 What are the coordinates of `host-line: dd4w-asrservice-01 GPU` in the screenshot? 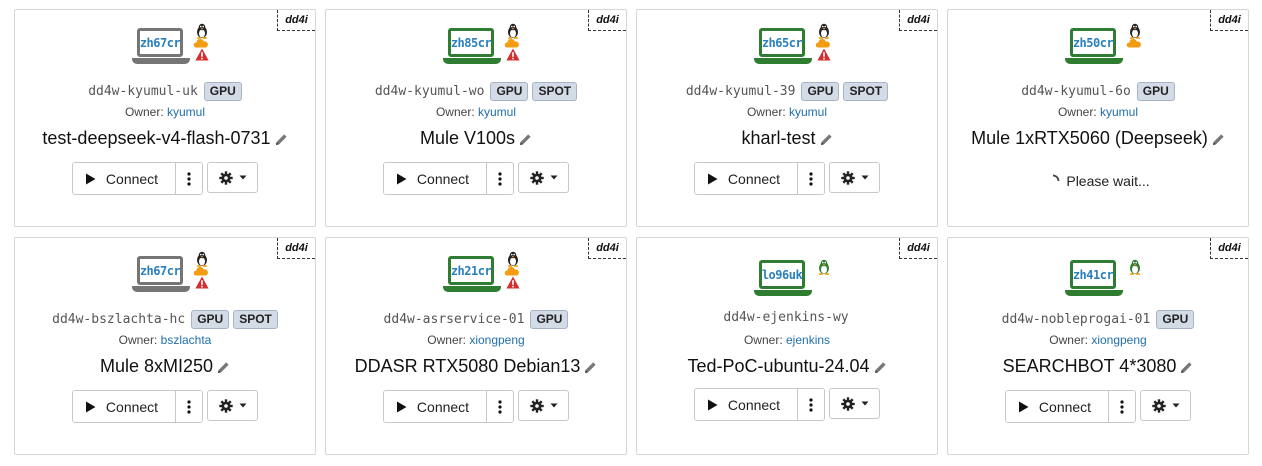 It's located at (476, 319).